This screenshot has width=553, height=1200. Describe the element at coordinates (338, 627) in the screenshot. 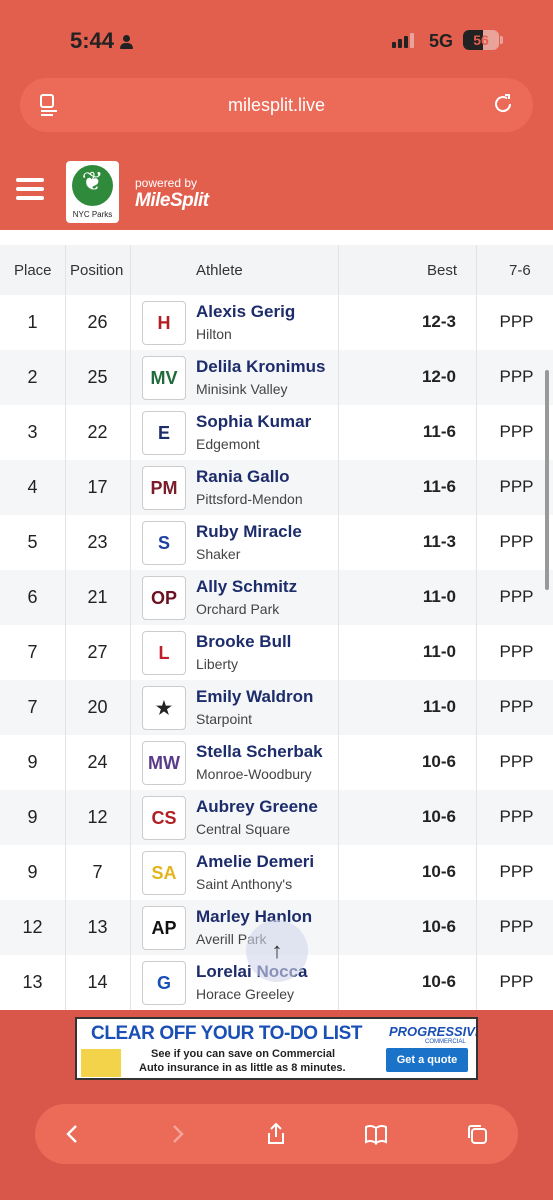

I see `col-divider` at that location.